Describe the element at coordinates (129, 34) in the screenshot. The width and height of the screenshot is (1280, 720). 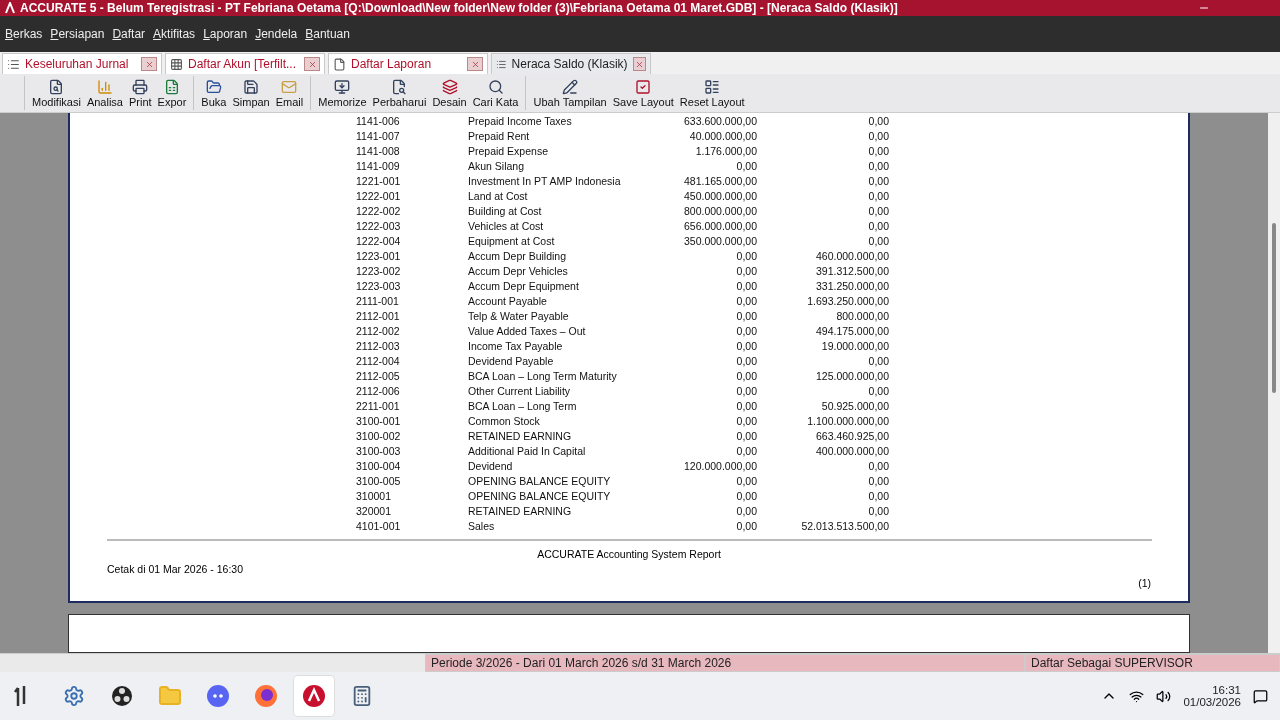
I see `menu-item: Daftar` at that location.